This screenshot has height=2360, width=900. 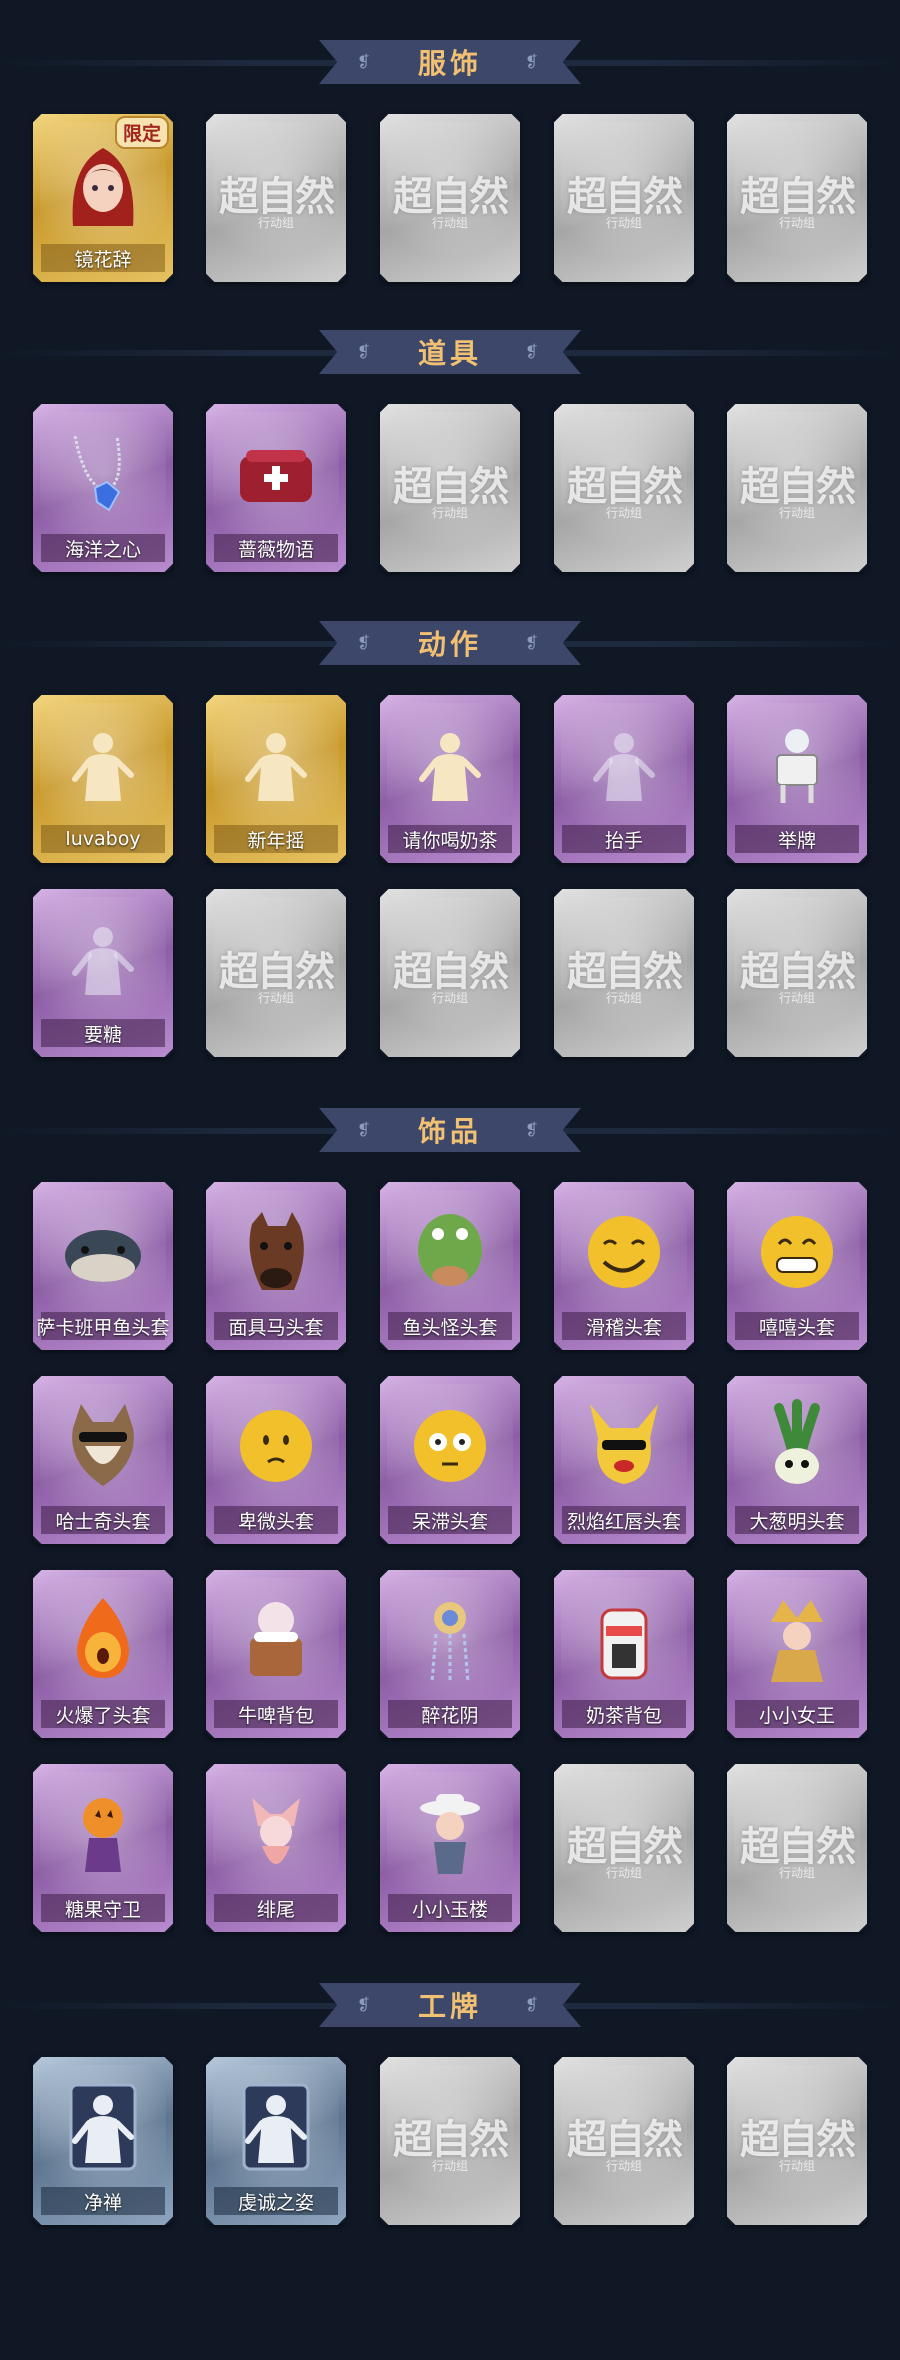 I want to click on item-name: 新年摇, so click(x=276, y=840).